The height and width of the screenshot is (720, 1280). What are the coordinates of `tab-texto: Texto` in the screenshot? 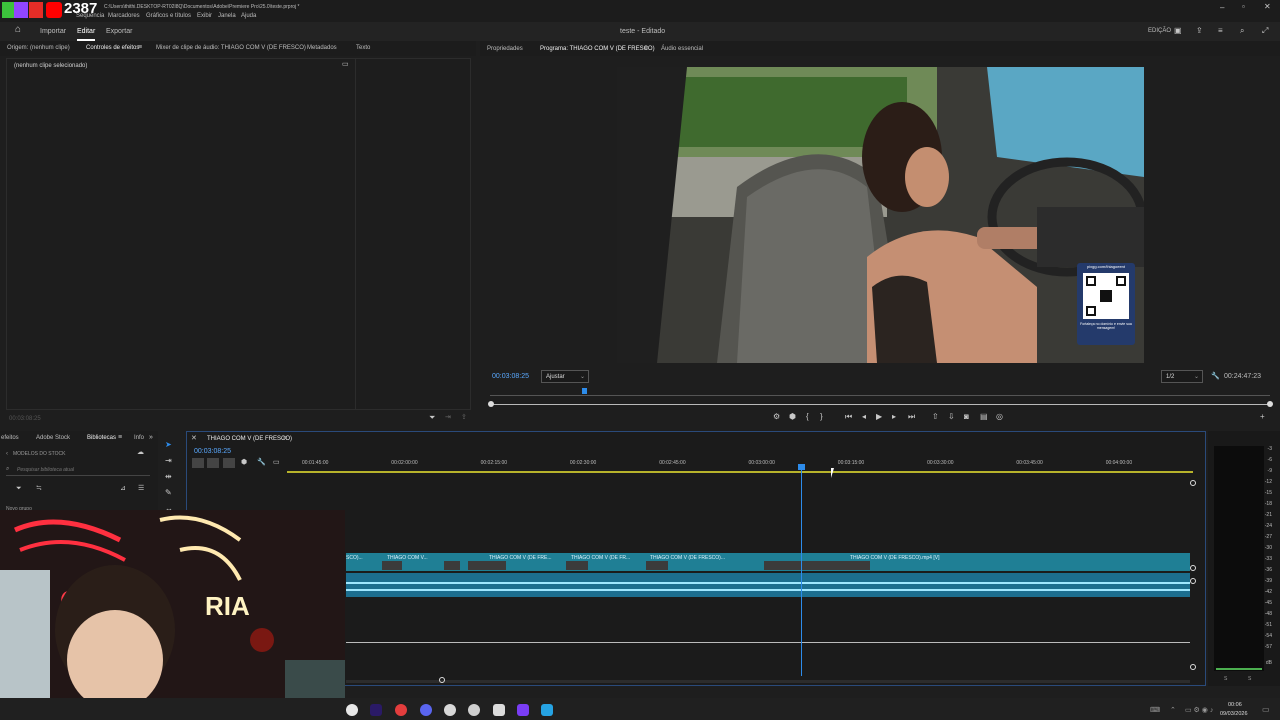 It's located at (363, 48).